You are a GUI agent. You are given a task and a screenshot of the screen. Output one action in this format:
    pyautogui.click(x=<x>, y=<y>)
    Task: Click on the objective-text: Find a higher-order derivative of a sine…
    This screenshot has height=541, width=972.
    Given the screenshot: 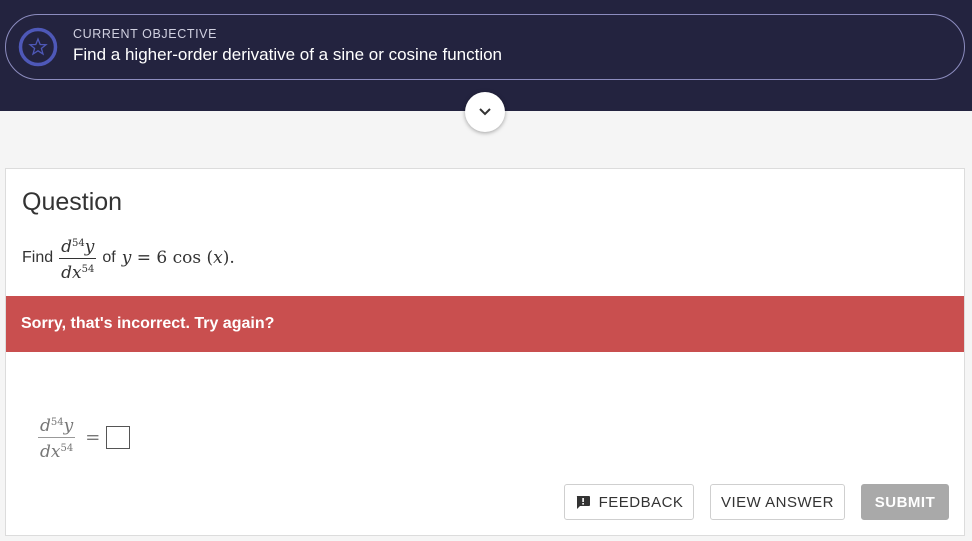 What is the action you would take?
    pyautogui.click(x=288, y=54)
    